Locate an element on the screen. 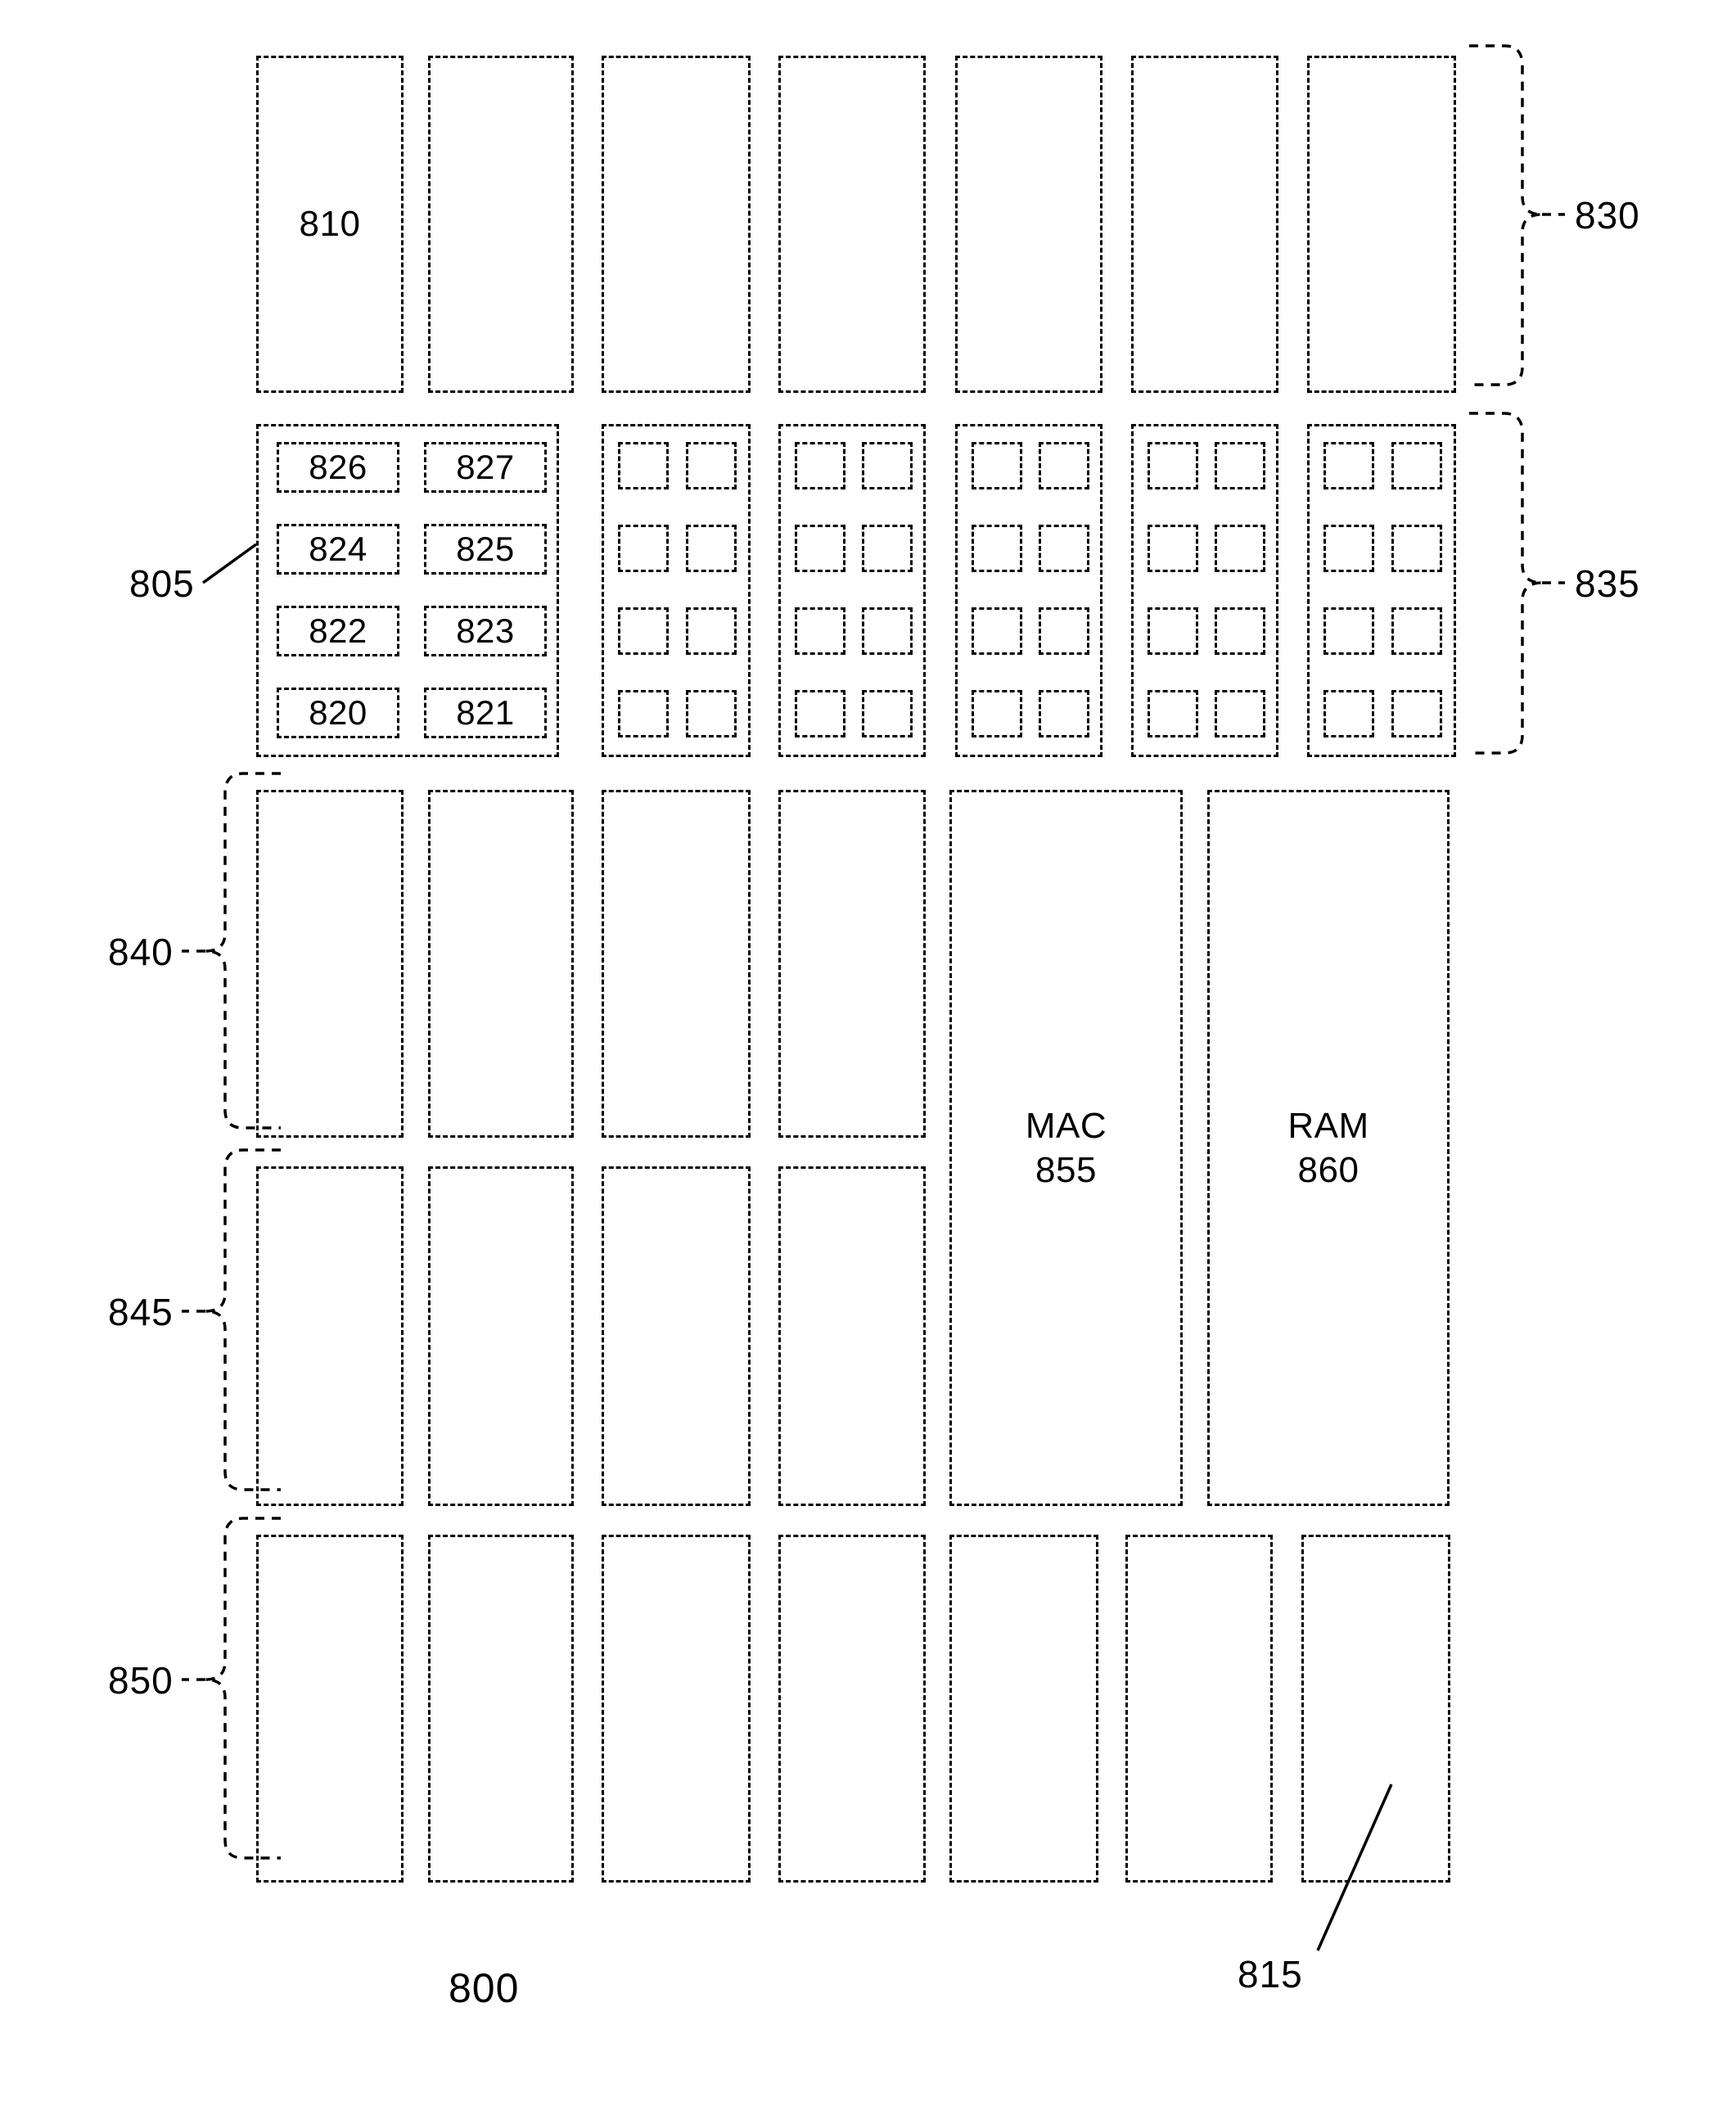 The image size is (1736, 2115). figure-number-800: 800 is located at coordinates (484, 1988).